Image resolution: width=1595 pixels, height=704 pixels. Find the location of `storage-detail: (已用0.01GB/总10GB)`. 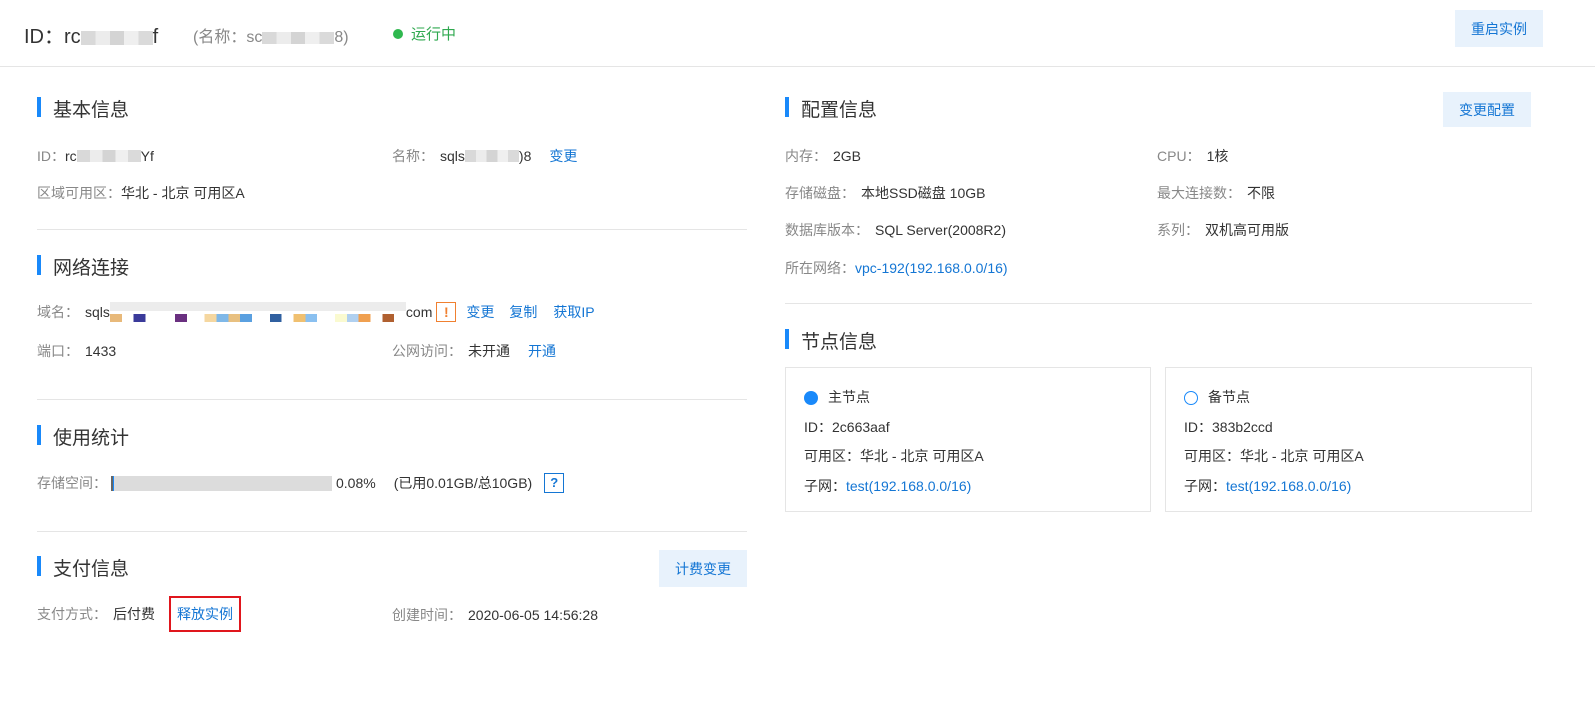

storage-detail: (已用0.01GB/总10GB) is located at coordinates (463, 483).